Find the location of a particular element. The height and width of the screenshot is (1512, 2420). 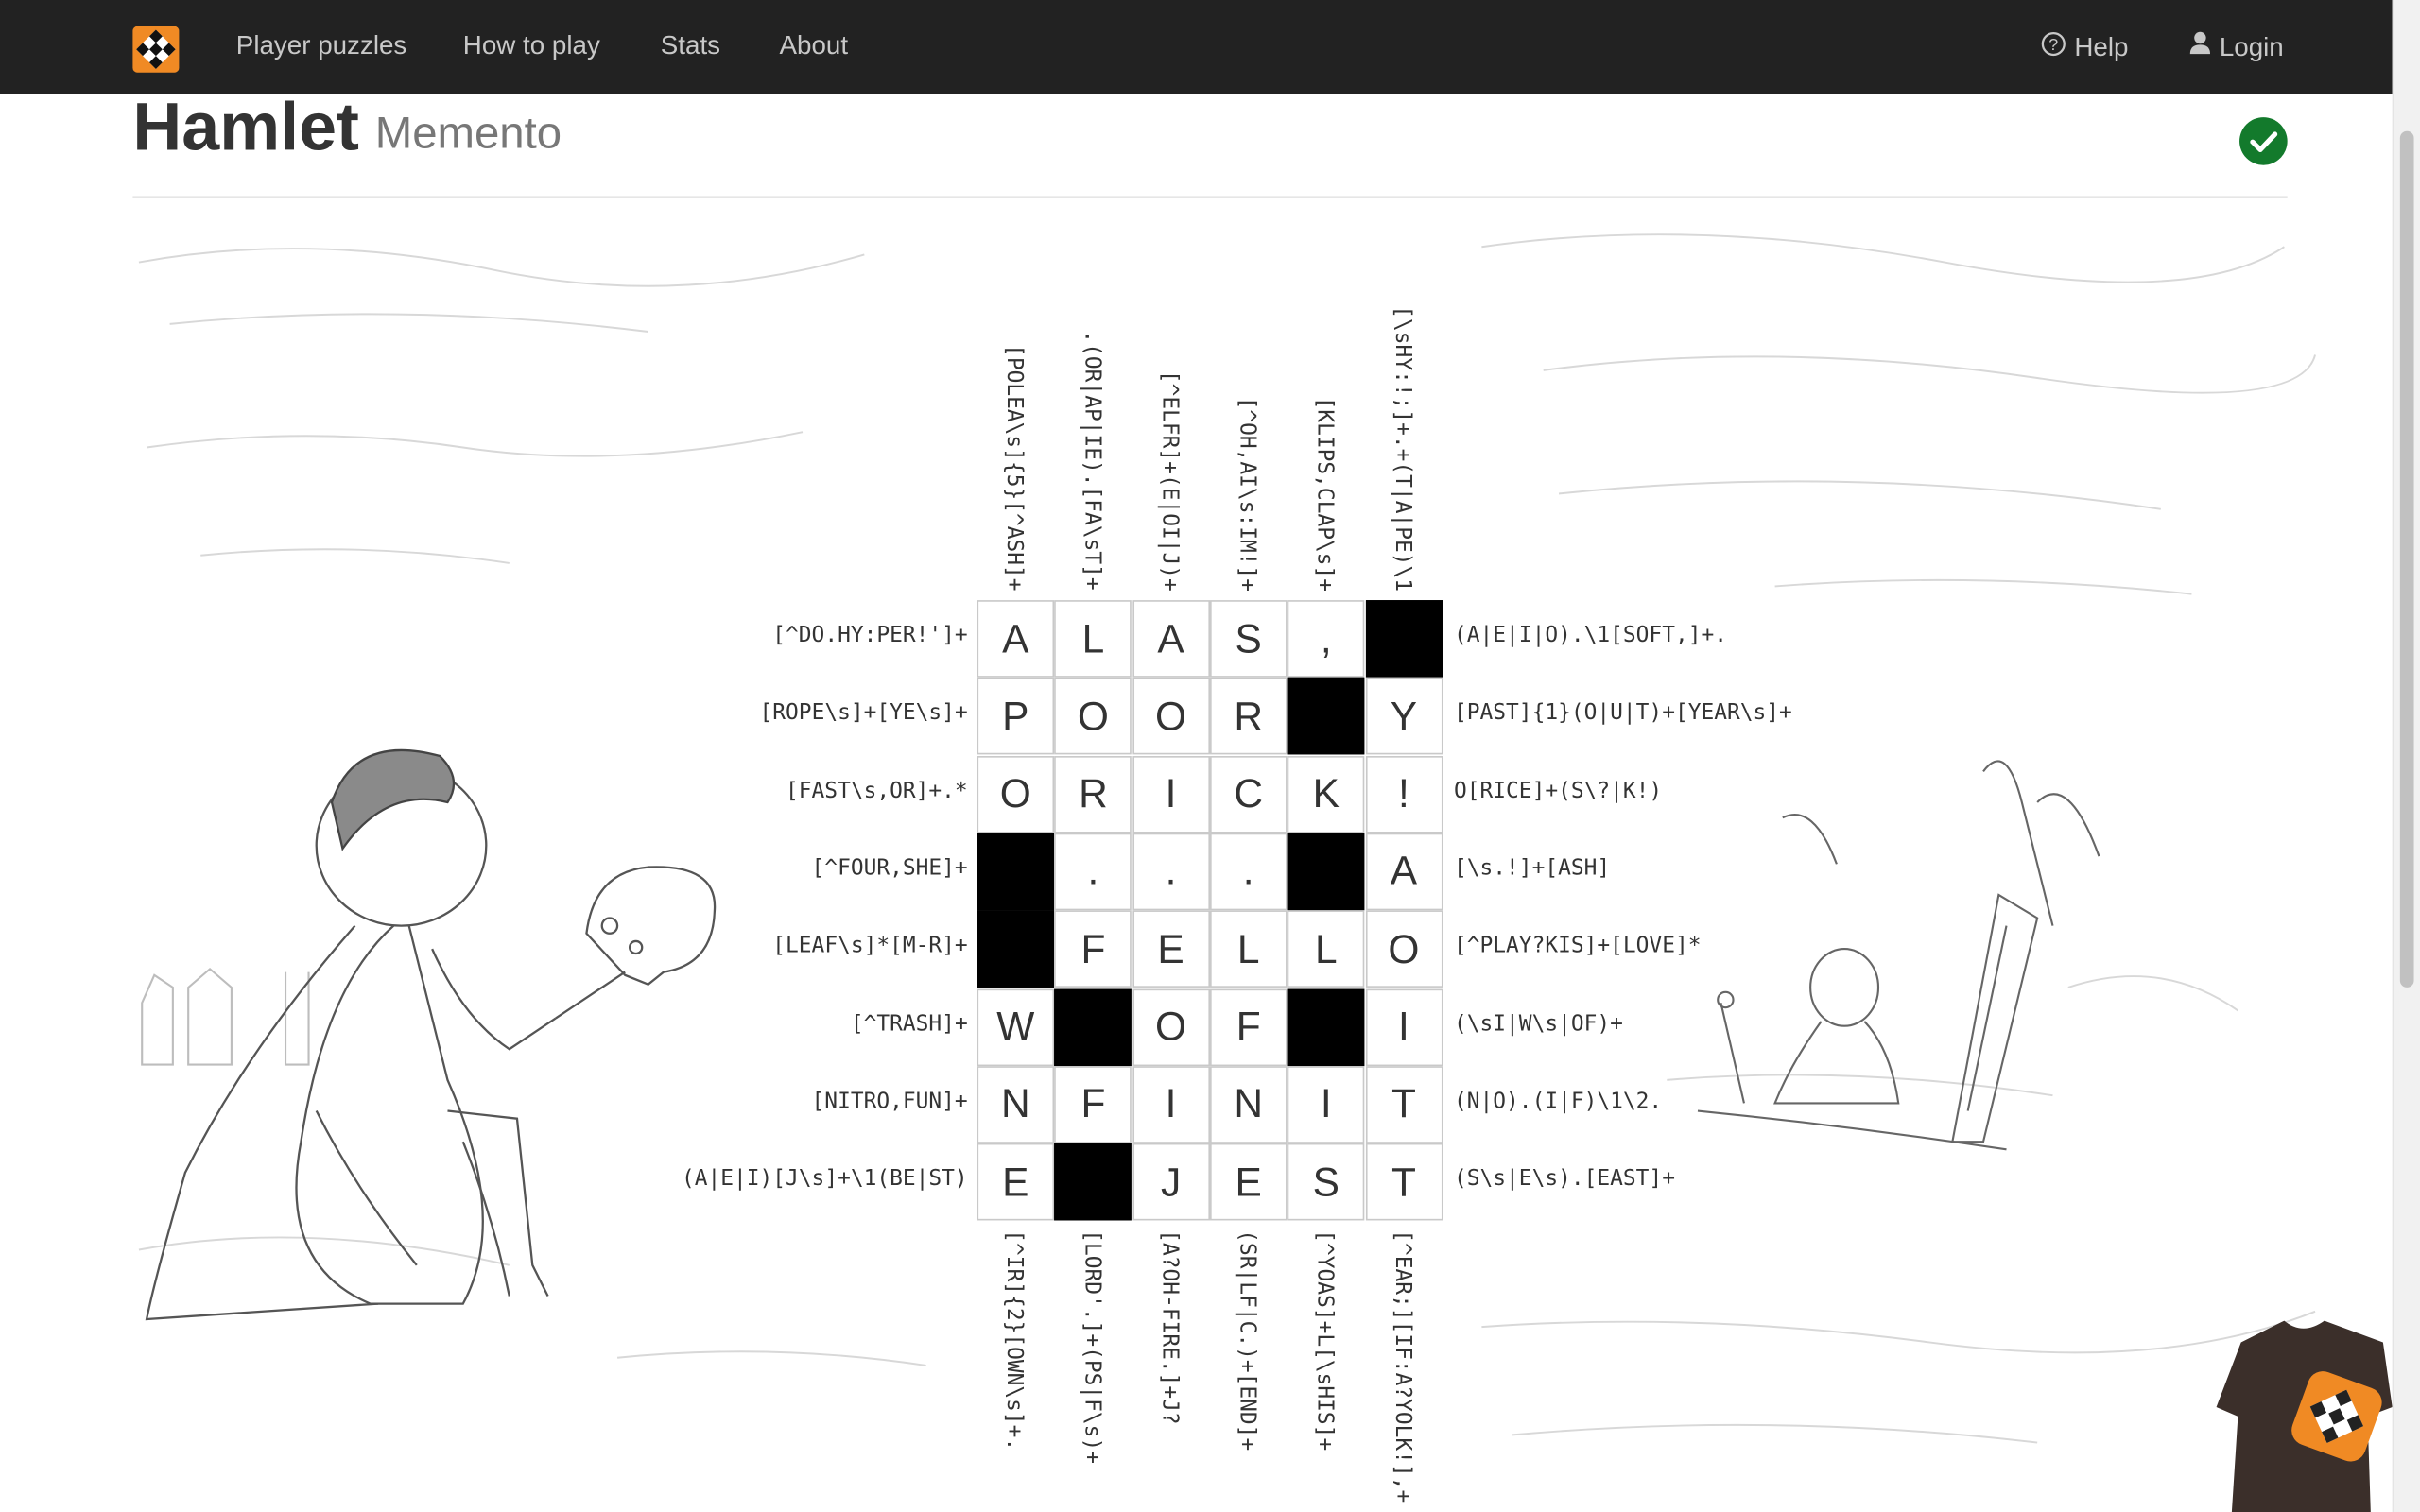

clue-right: [\s.!]+[ASH] is located at coordinates (1532, 868).